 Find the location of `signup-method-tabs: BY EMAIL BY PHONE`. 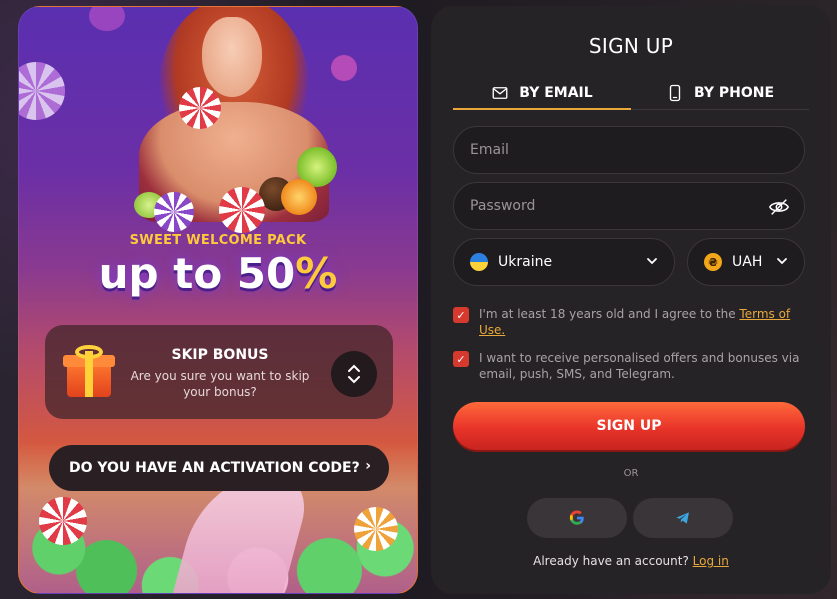

signup-method-tabs: BY EMAIL BY PHONE is located at coordinates (631, 93).